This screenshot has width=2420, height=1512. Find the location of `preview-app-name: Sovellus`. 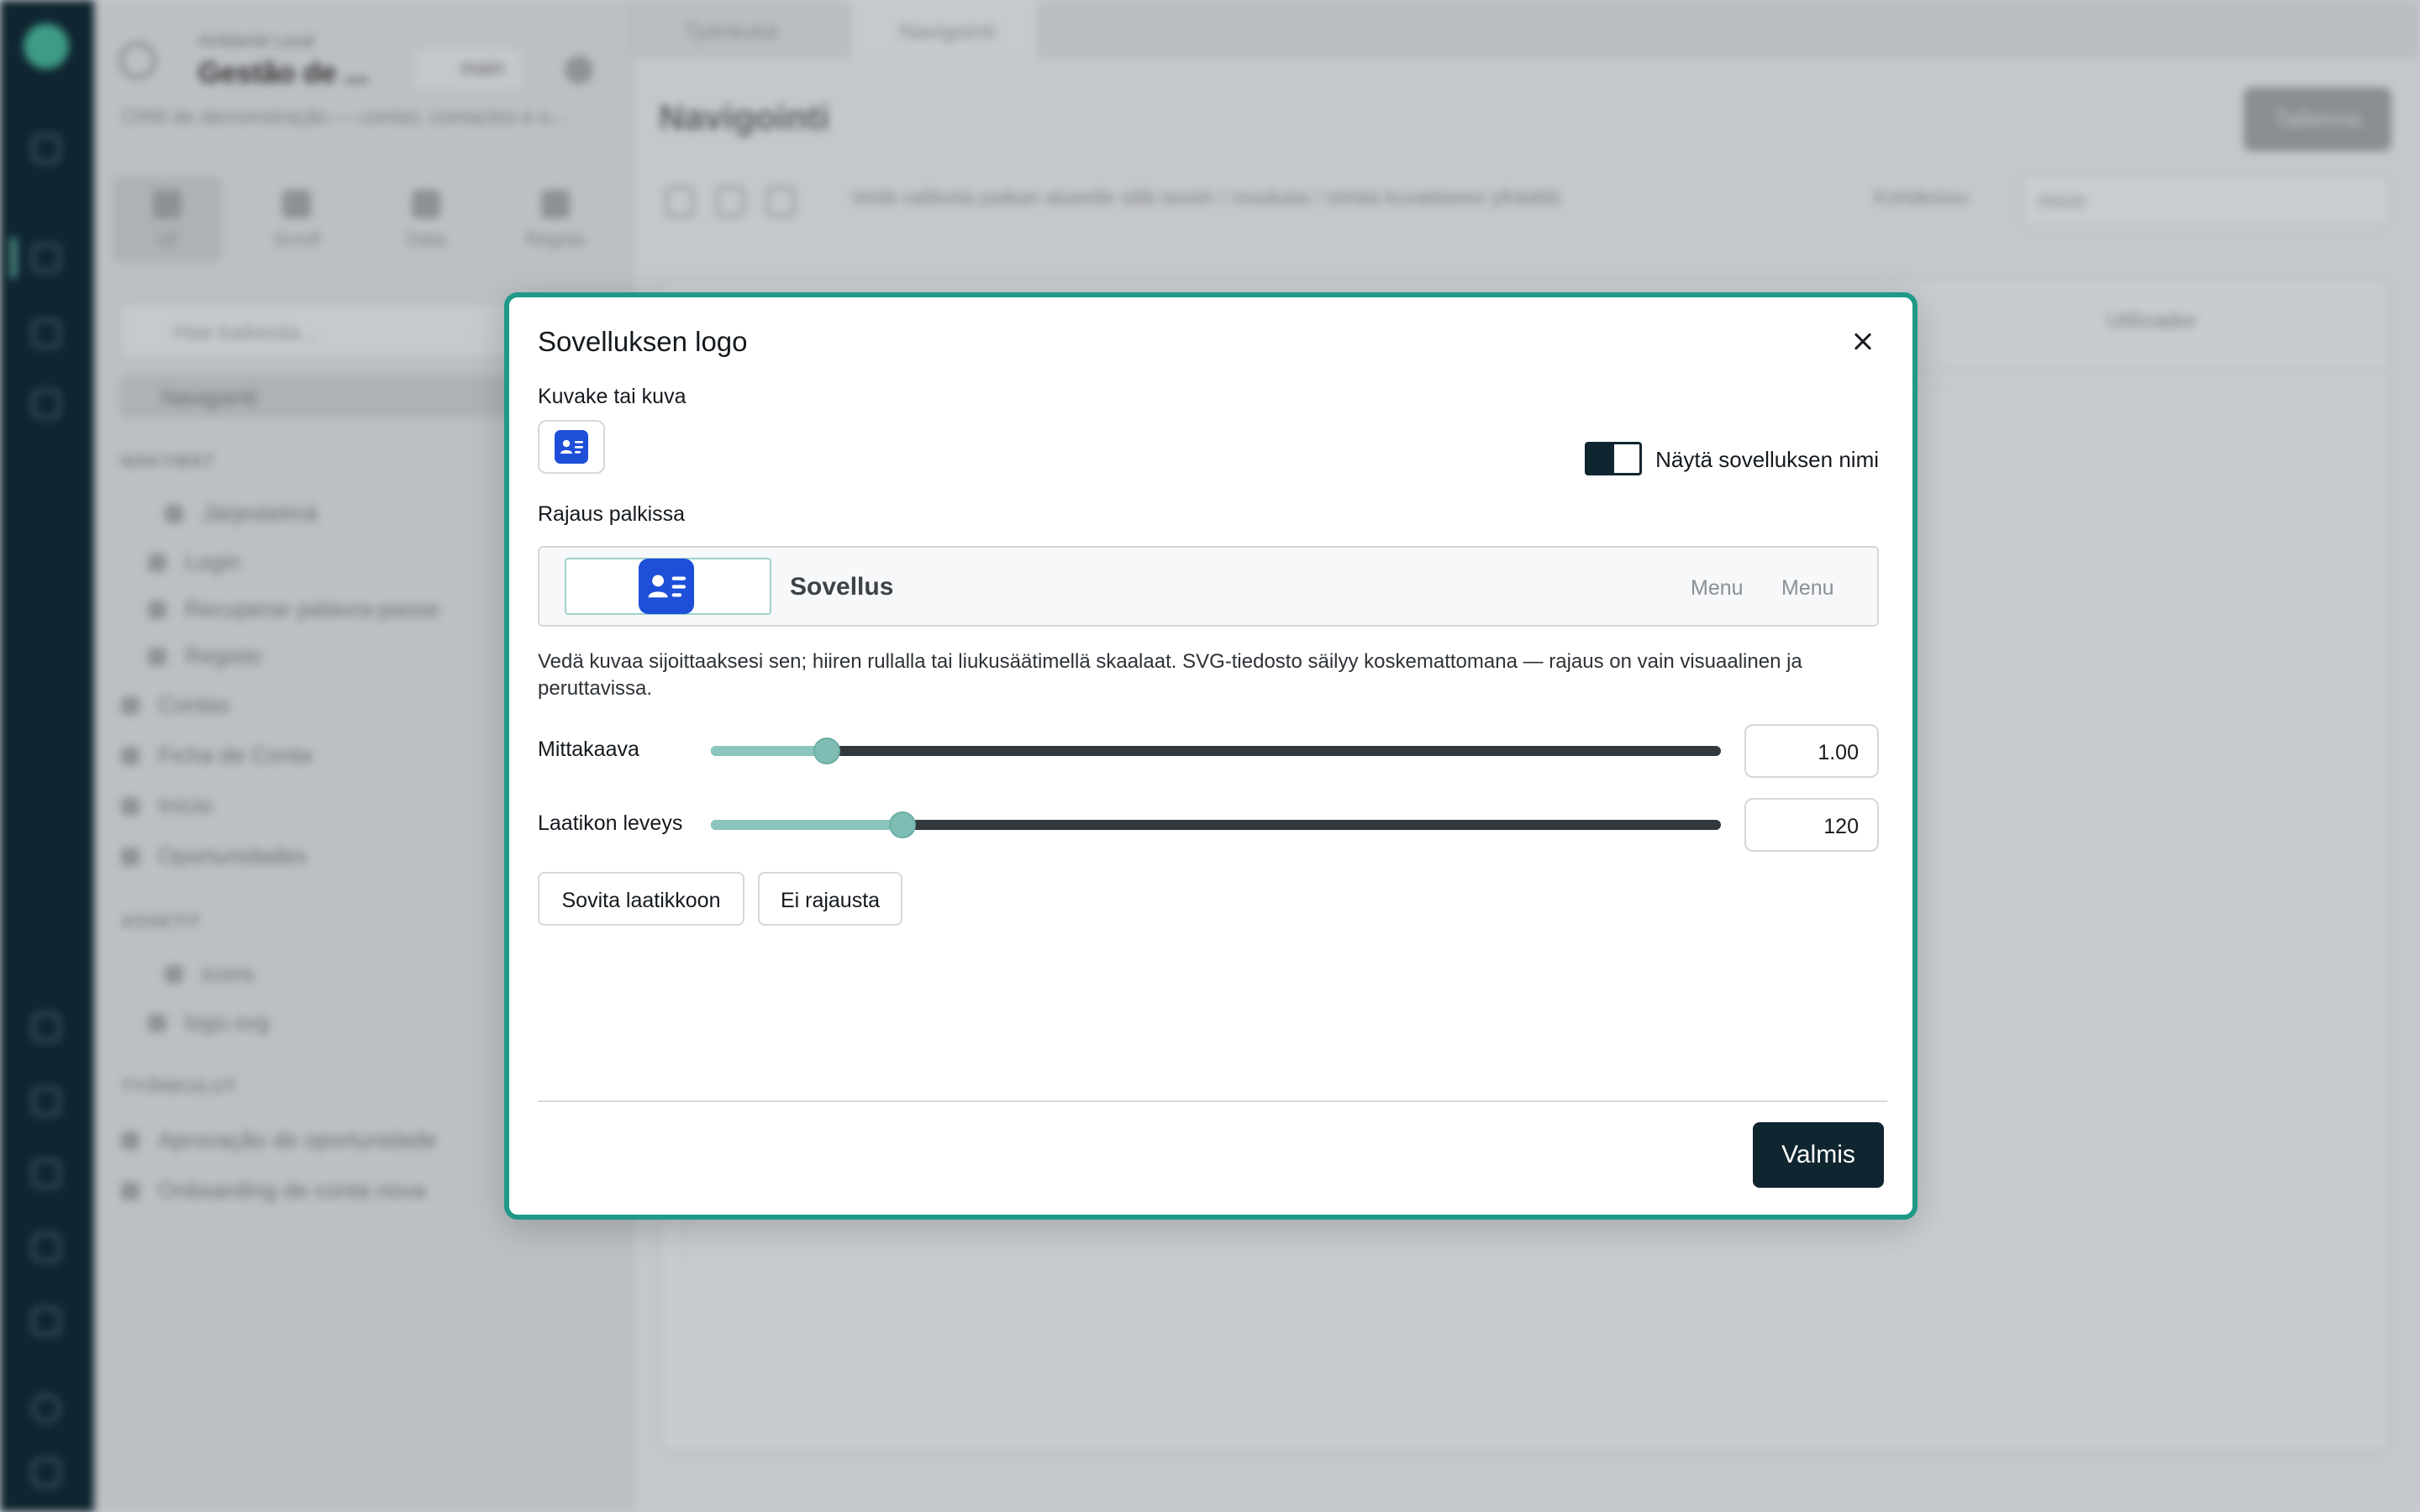

preview-app-name: Sovellus is located at coordinates (842, 587).